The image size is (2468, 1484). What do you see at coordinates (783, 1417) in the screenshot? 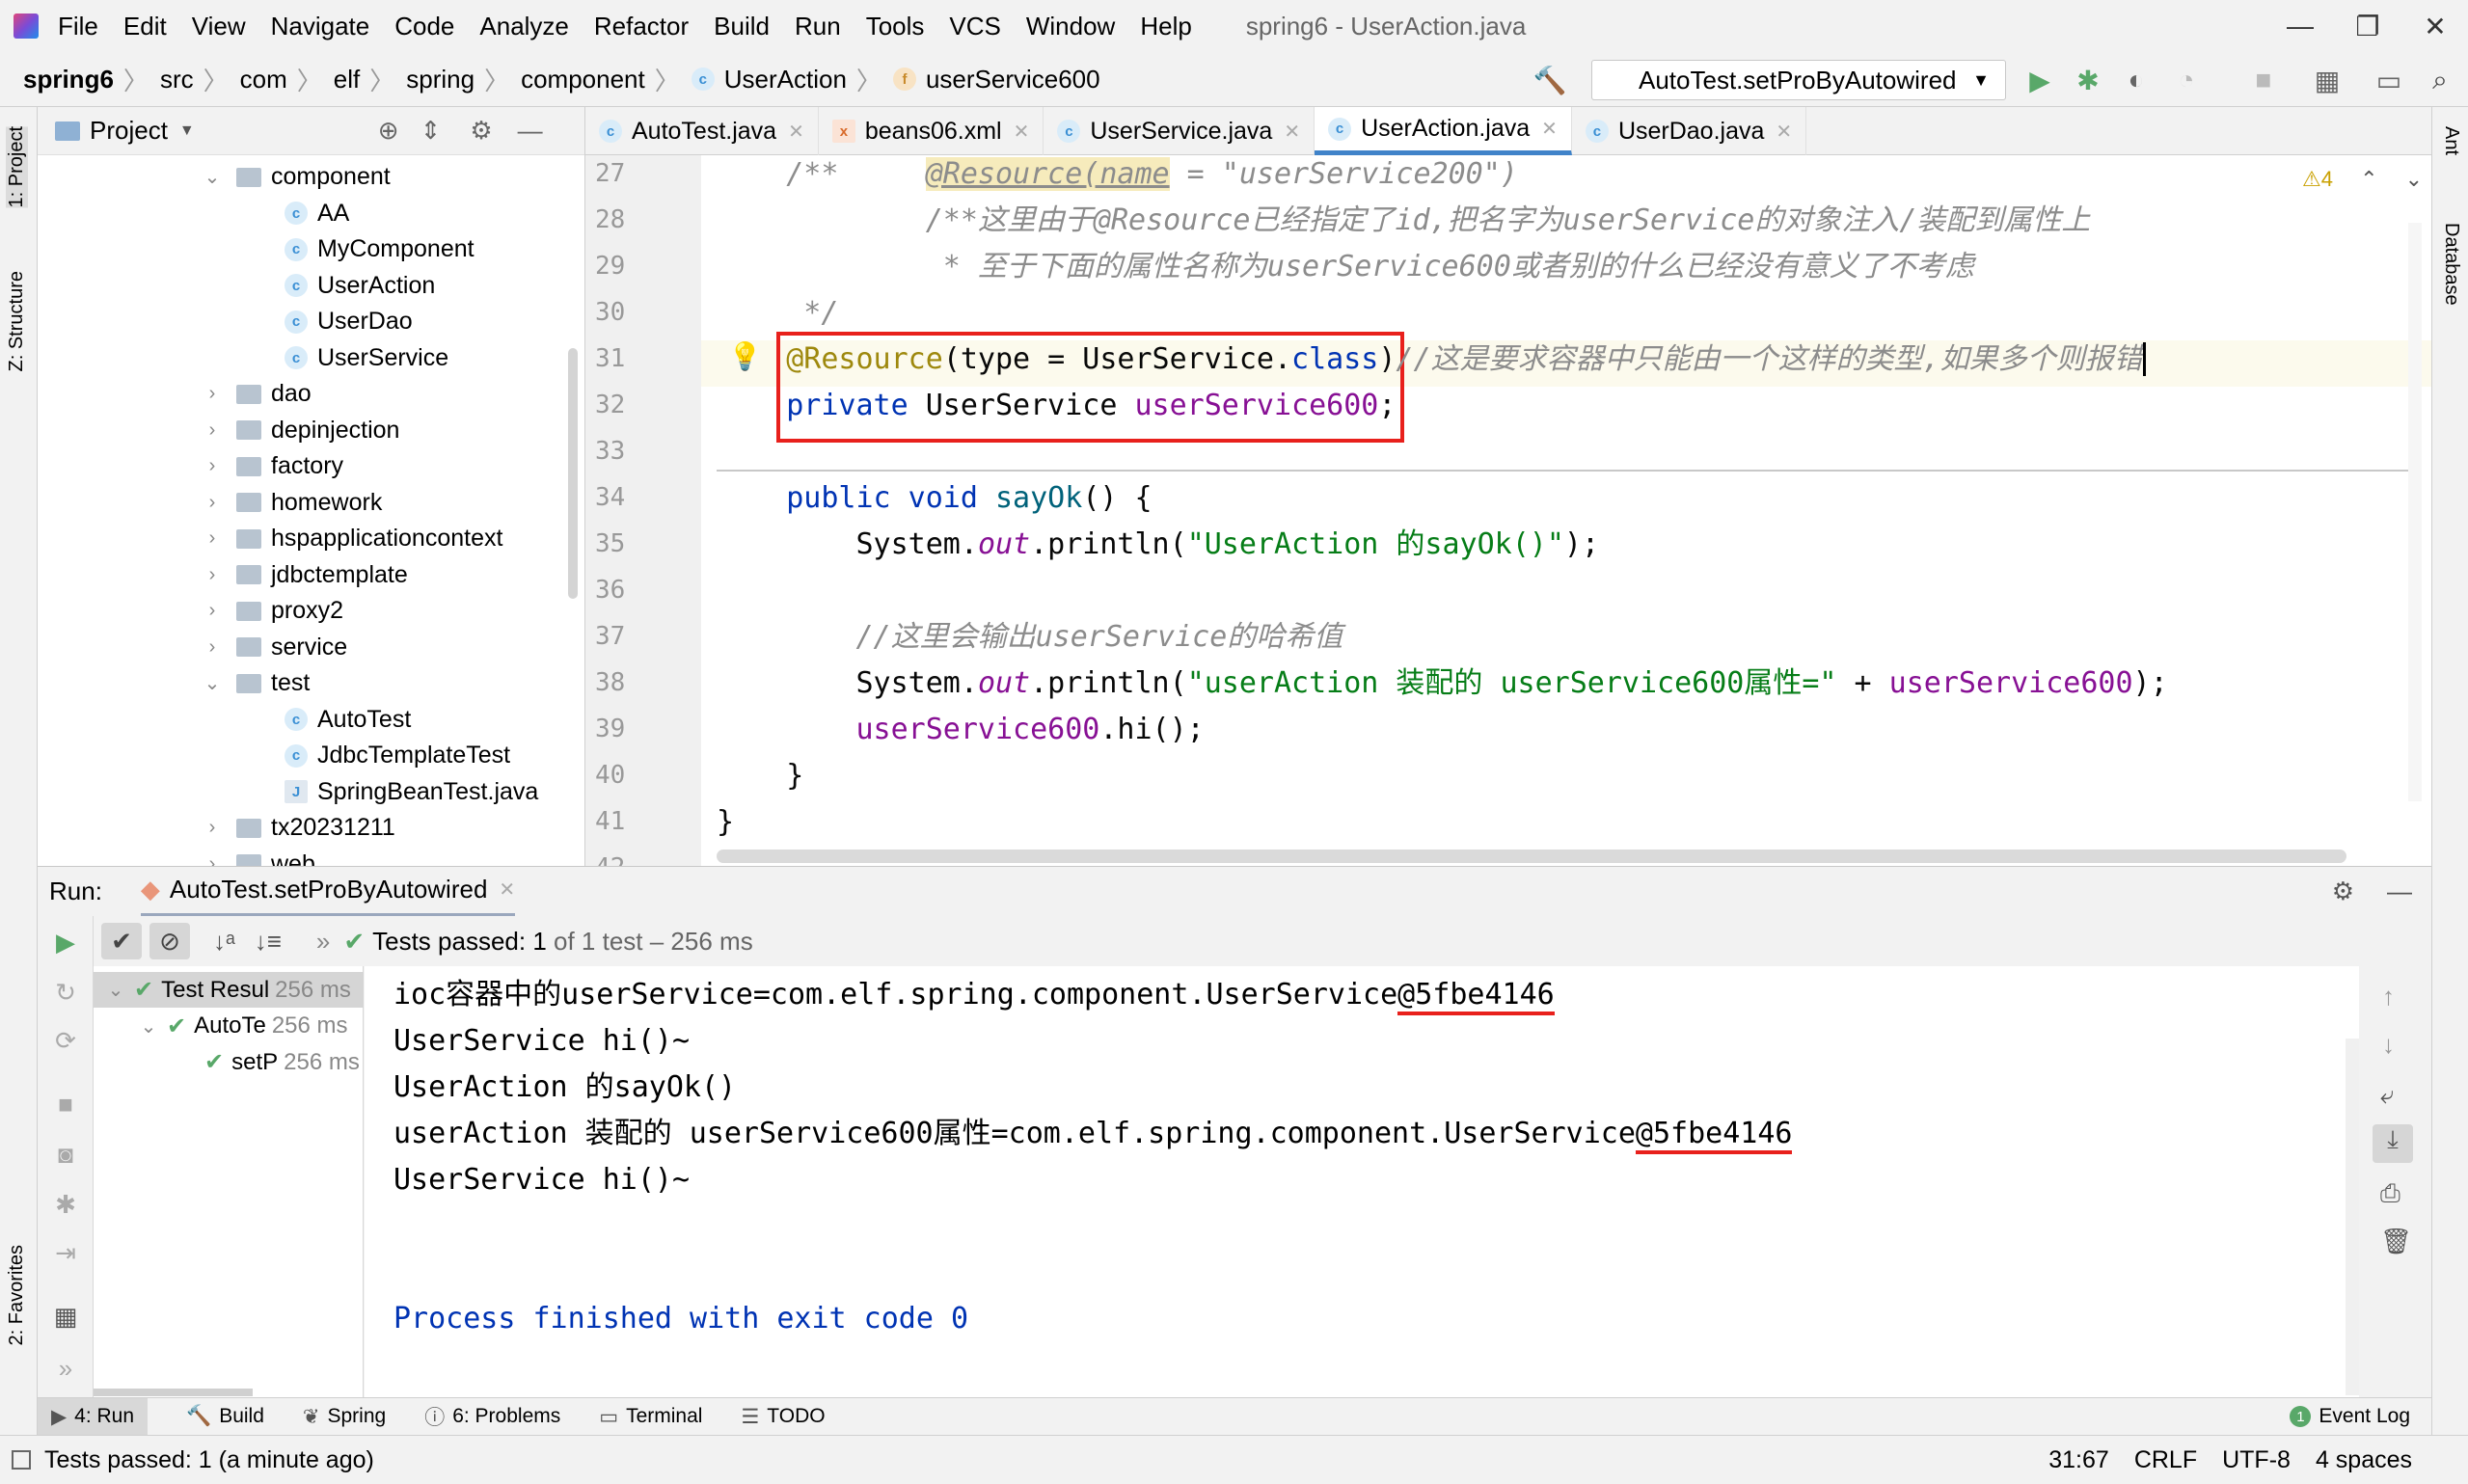
I see `tool-todo: ☰ TODO` at bounding box center [783, 1417].